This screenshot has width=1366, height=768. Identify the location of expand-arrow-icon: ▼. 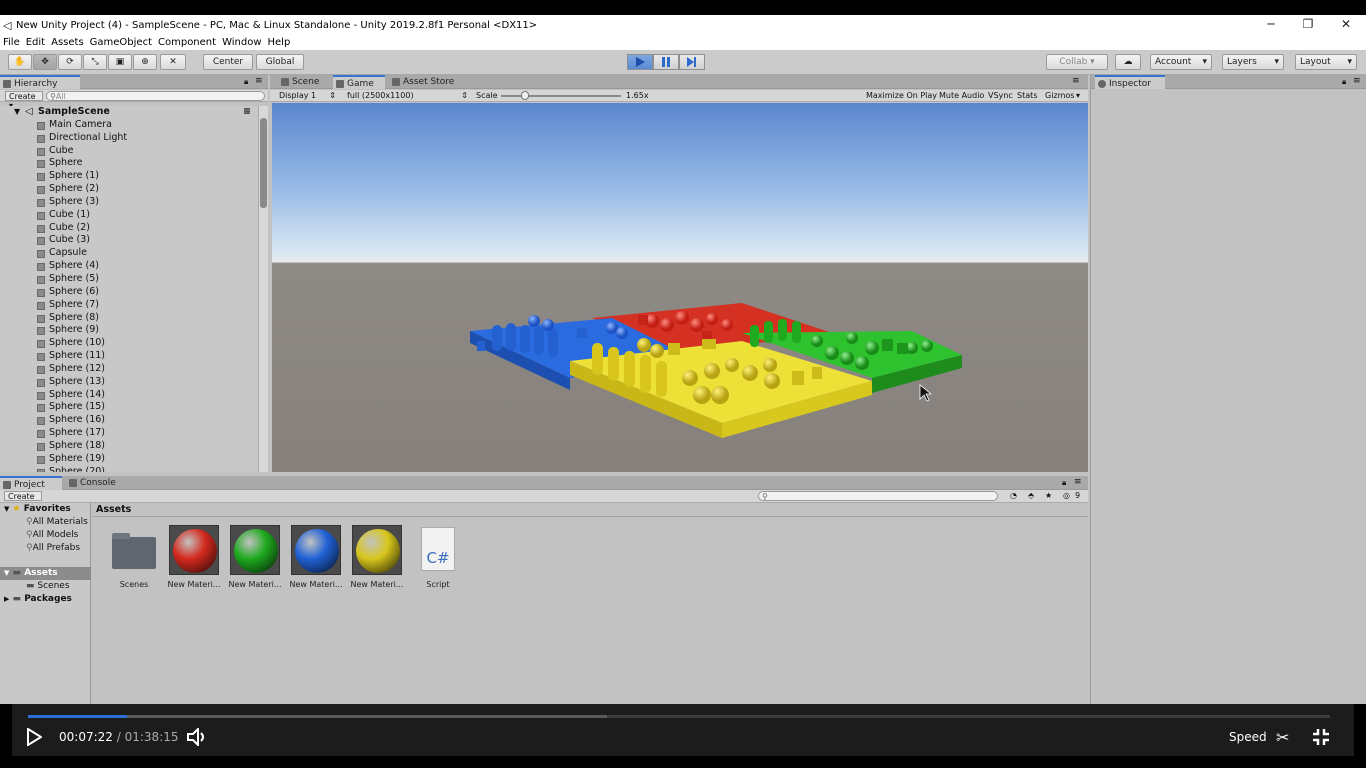
(17, 112).